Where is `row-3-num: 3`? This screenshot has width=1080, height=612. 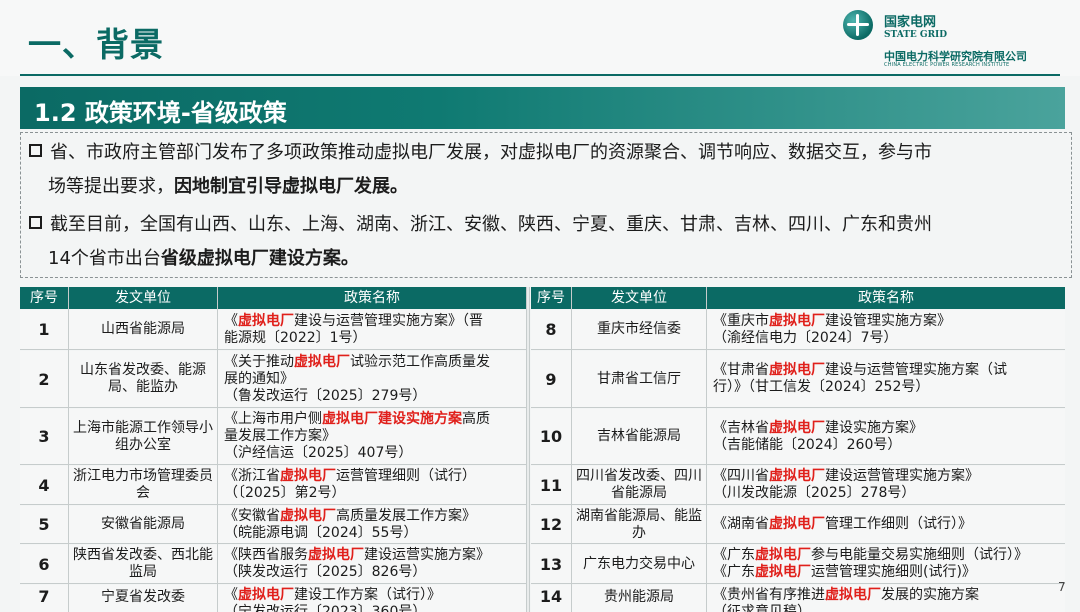
row-3-num: 3 is located at coordinates (44, 437).